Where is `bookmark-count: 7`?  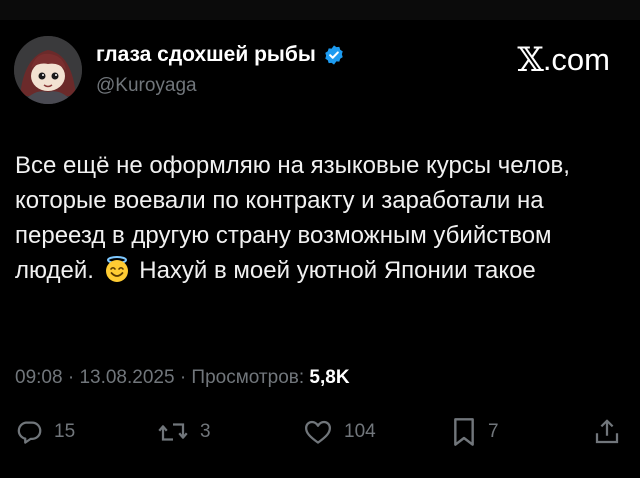 bookmark-count: 7 is located at coordinates (493, 431).